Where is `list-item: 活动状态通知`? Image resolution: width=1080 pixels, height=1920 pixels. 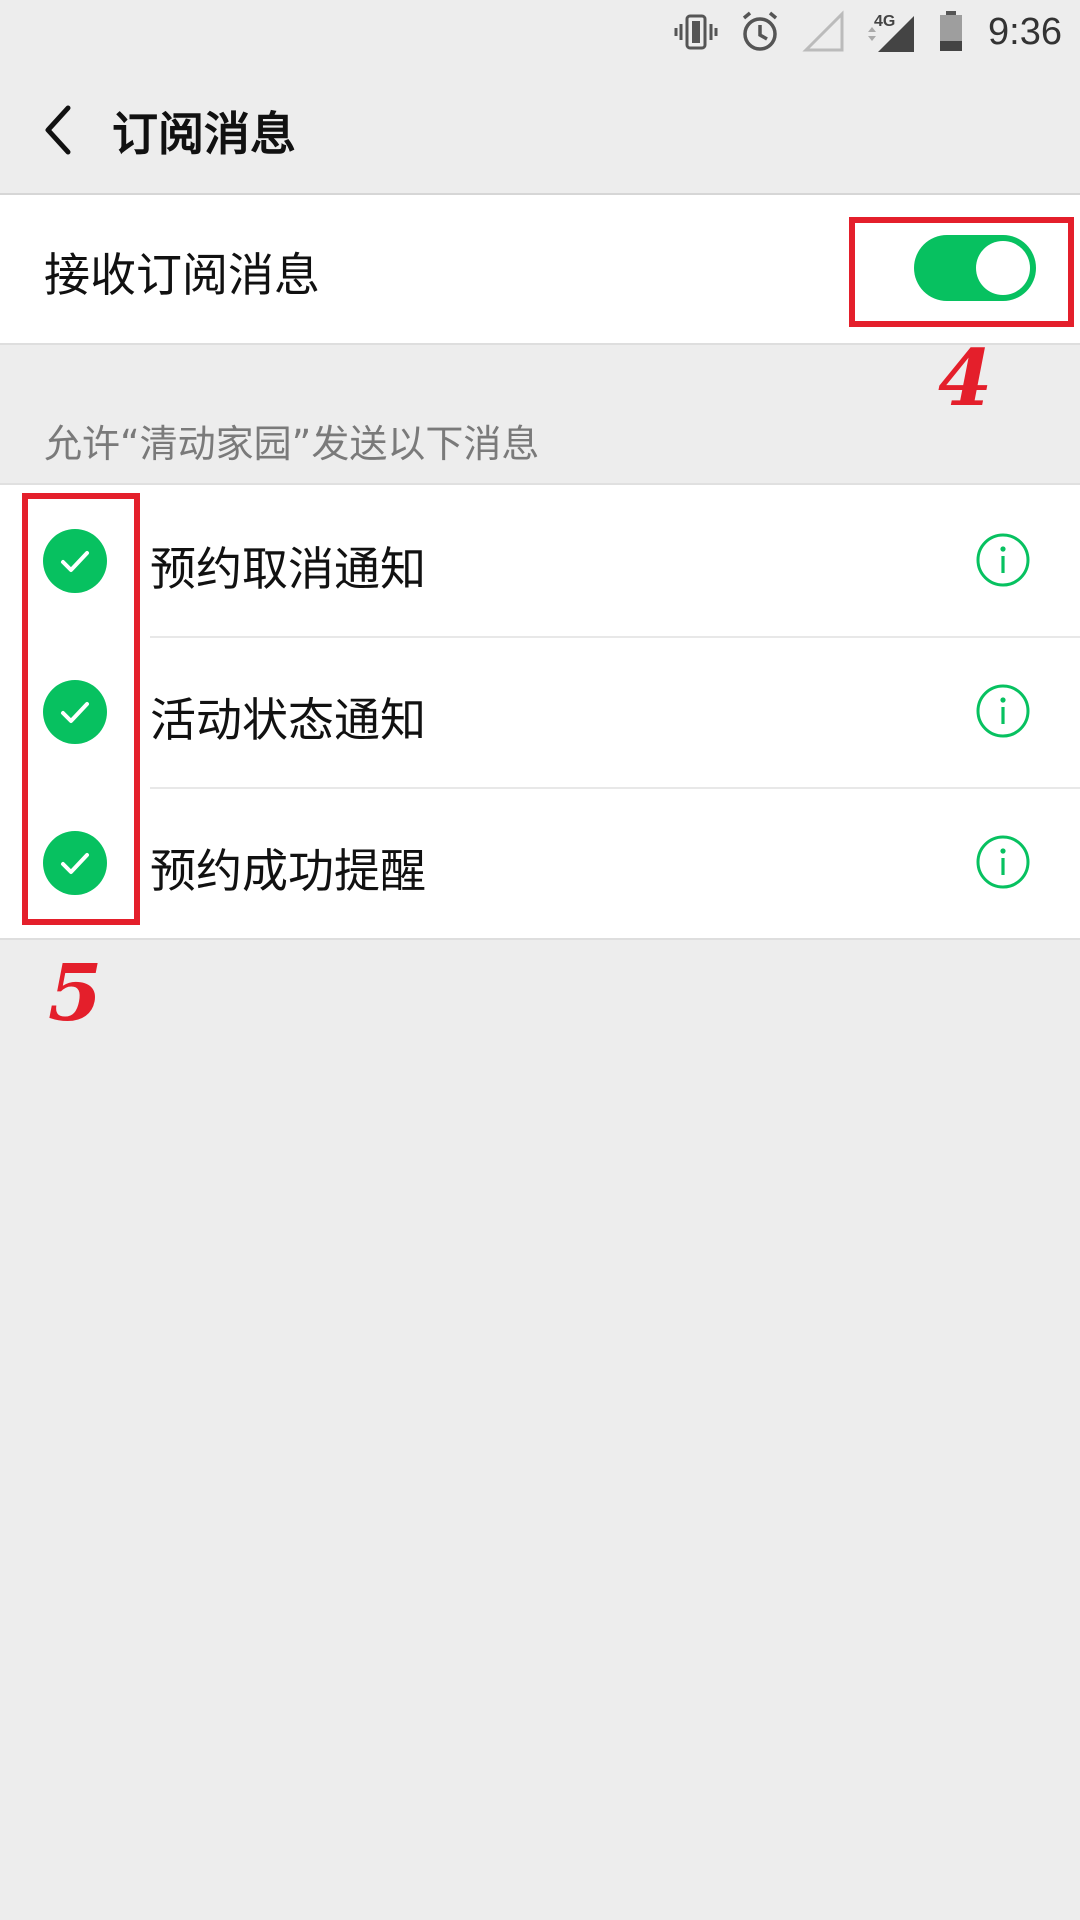
list-item: 活动状态通知 is located at coordinates (540, 711).